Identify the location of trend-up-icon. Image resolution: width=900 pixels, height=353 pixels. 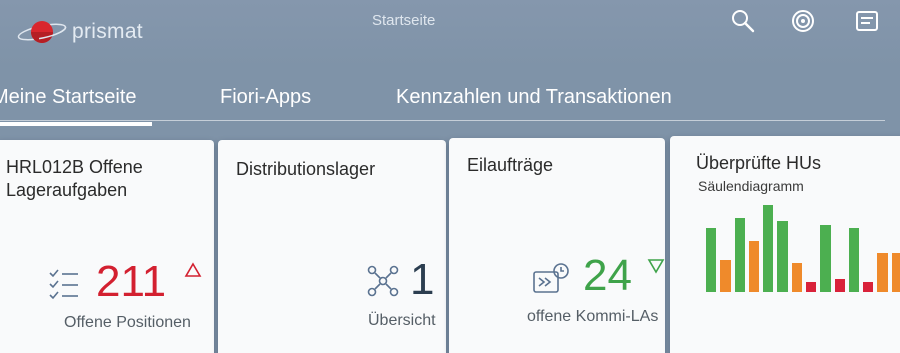
(193, 269).